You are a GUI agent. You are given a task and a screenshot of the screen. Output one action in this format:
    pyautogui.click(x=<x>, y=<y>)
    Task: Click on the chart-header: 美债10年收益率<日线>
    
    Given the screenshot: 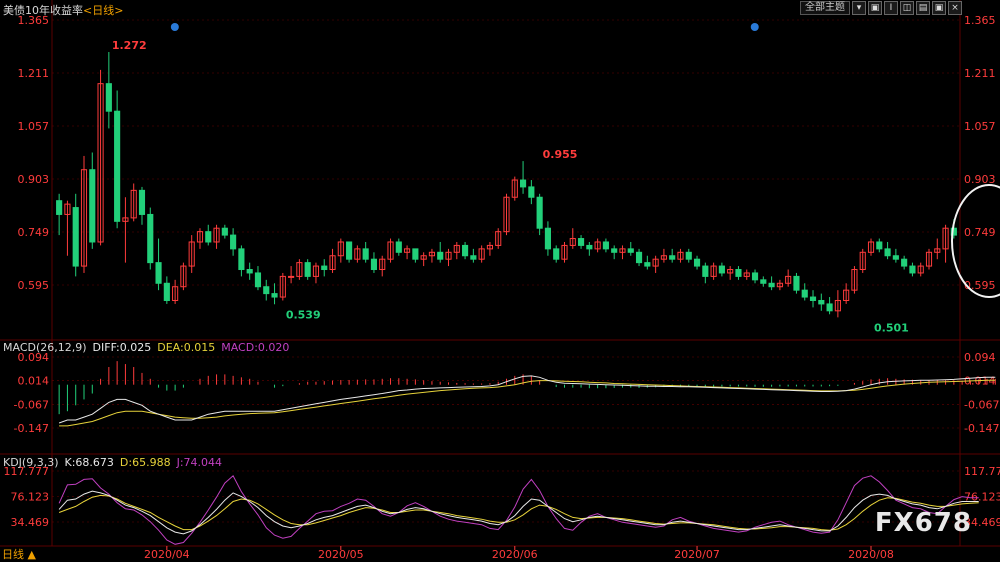 What is the action you would take?
    pyautogui.click(x=63, y=10)
    